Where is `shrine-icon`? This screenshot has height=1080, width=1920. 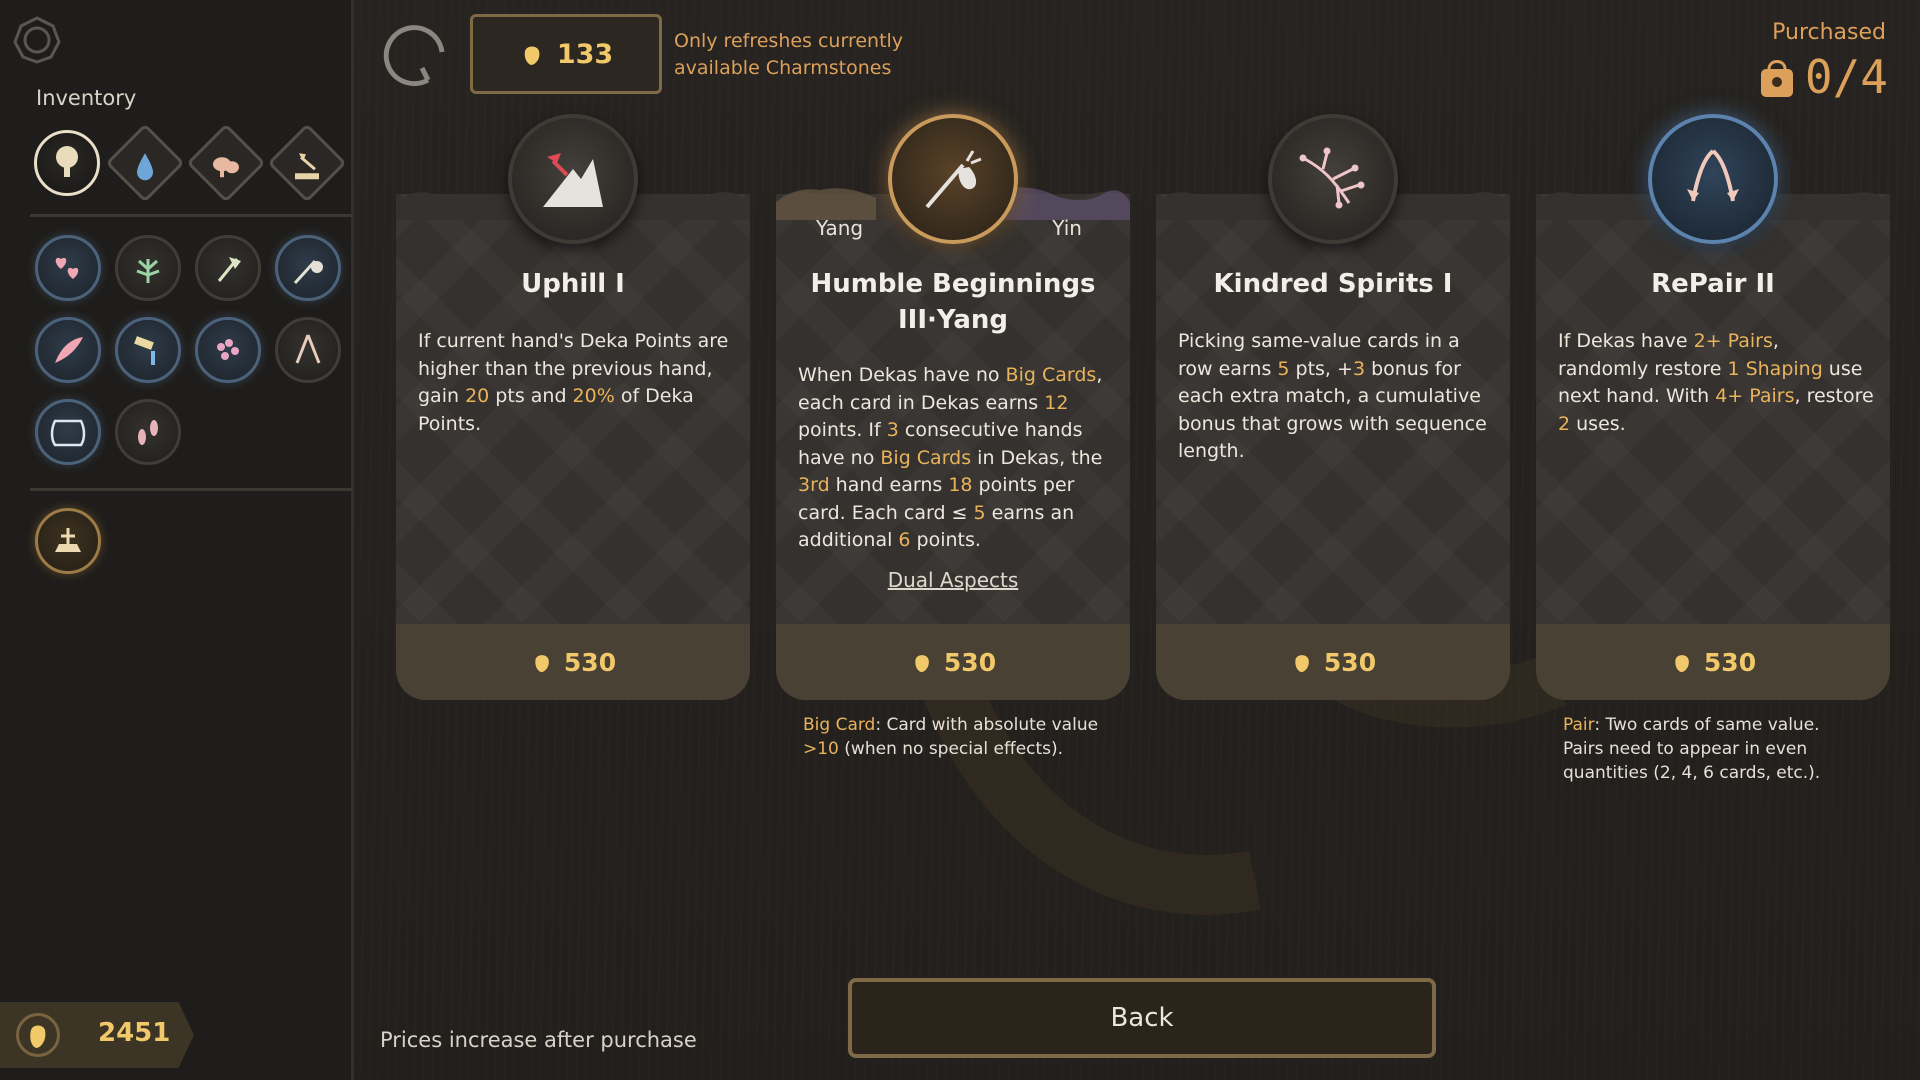 shrine-icon is located at coordinates (68, 540).